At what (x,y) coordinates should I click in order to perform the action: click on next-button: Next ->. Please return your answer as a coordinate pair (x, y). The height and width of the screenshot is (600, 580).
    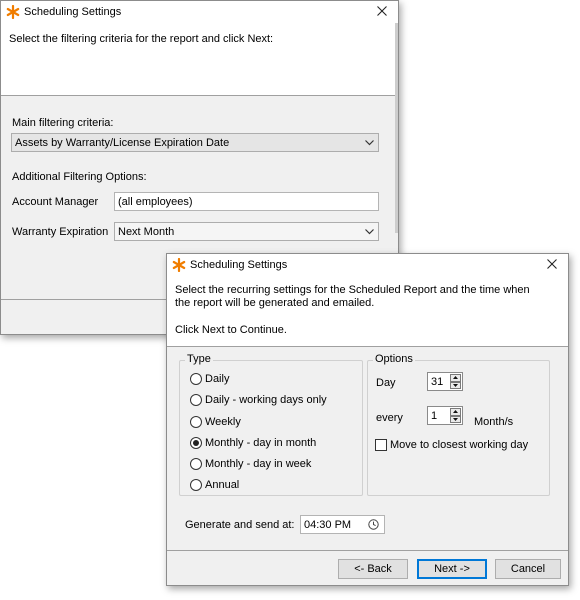
    Looking at the image, I should click on (452, 569).